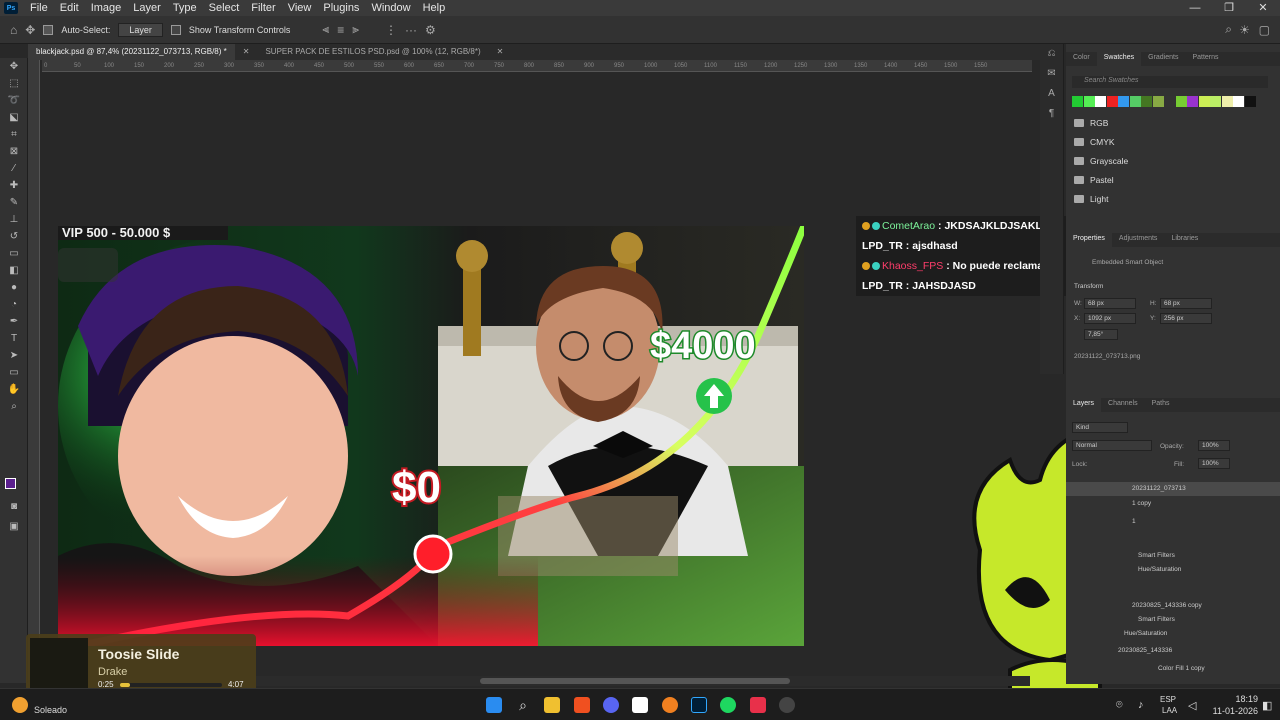 Image resolution: width=1280 pixels, height=720 pixels. Describe the element at coordinates (1112, 445) in the screenshot. I see `blend-mode-dropdown: Normal` at that location.